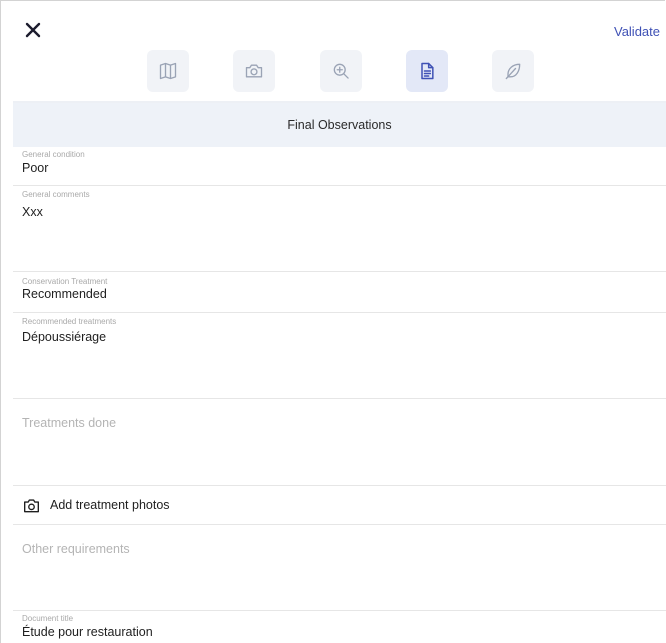 The height and width of the screenshot is (643, 666). I want to click on field-label: Conservation Treatment, so click(65, 281).